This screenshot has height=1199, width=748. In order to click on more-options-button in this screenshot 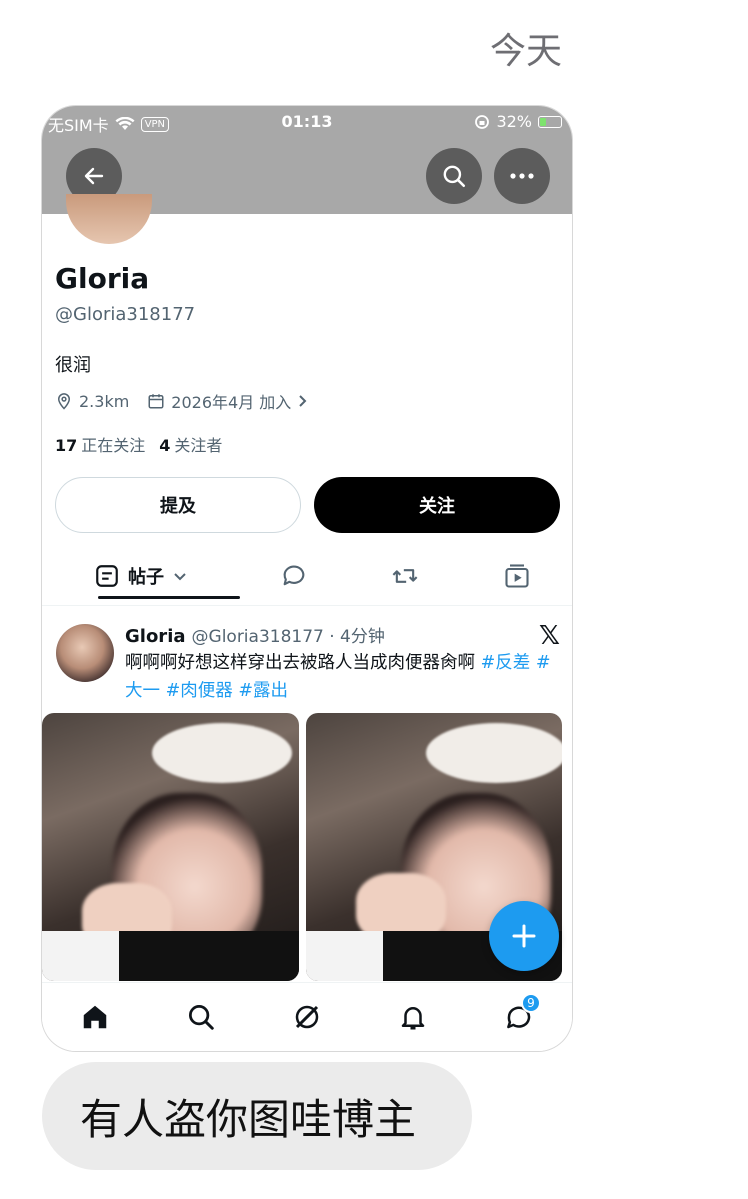, I will do `click(522, 176)`.